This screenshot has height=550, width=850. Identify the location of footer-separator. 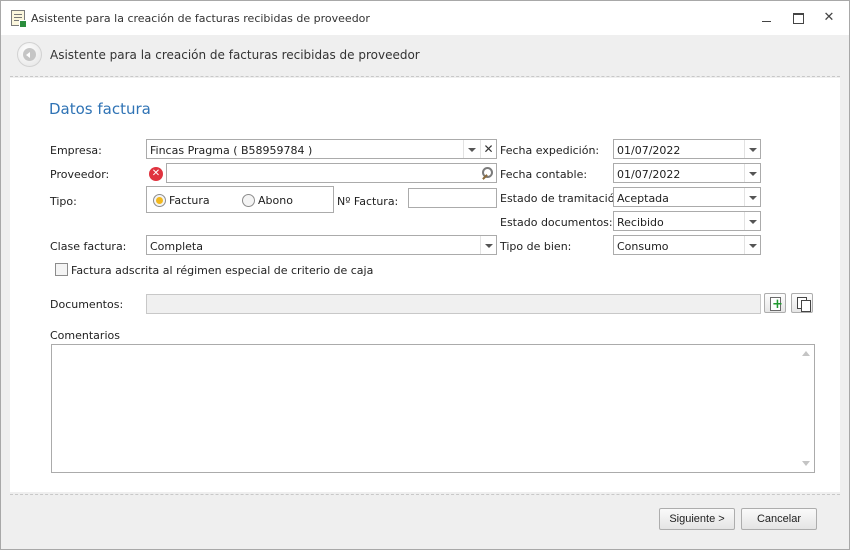
(425, 494).